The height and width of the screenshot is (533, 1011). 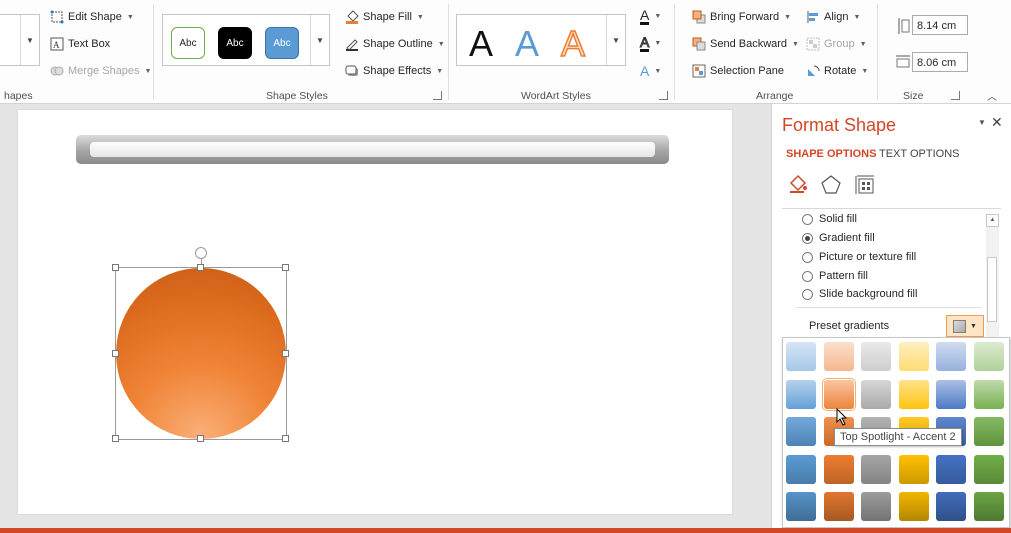 What do you see at coordinates (992, 289) in the screenshot?
I see `scroll-thumb` at bounding box center [992, 289].